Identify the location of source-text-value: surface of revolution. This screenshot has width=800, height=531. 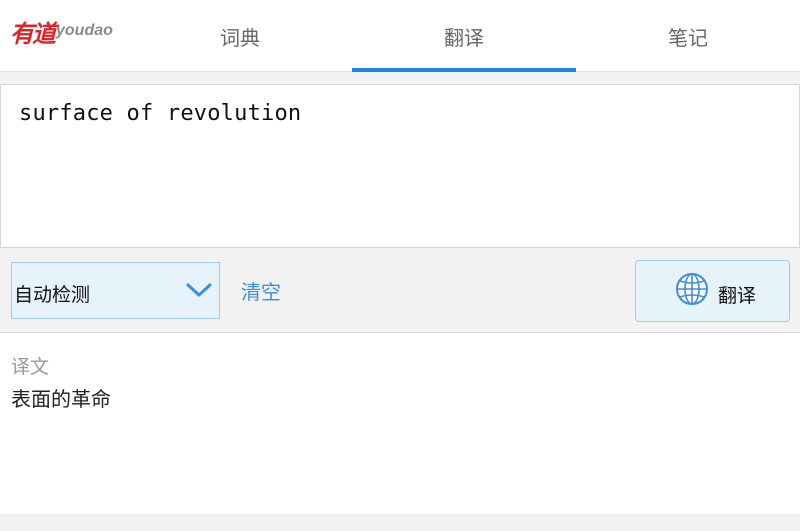
(160, 113).